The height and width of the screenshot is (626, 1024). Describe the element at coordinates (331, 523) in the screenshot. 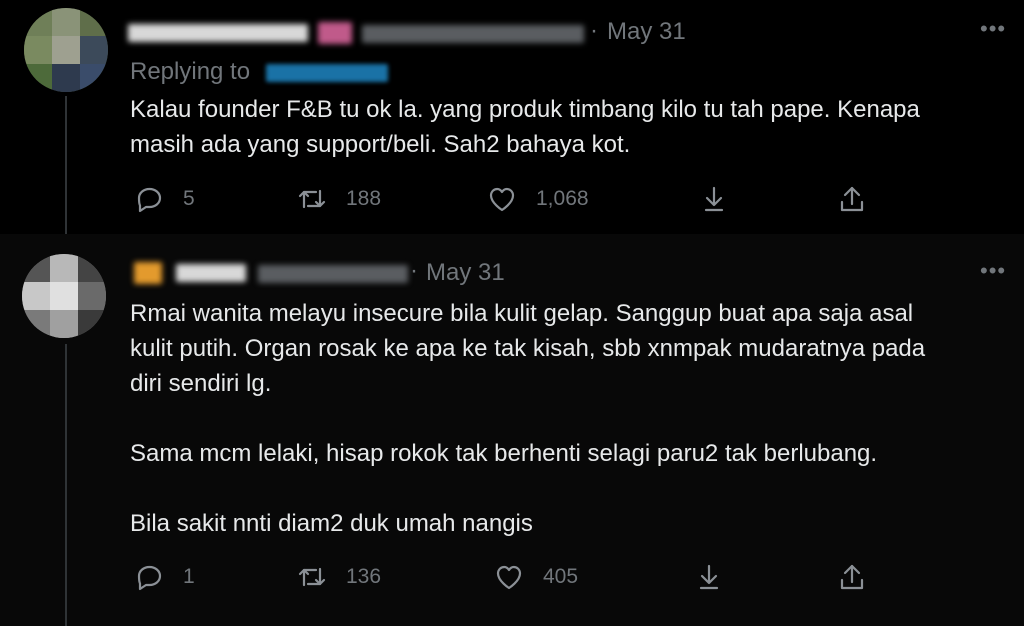

I see `tweet-text-line: Bila sakit nnti diam2 duk umah nangis` at that location.